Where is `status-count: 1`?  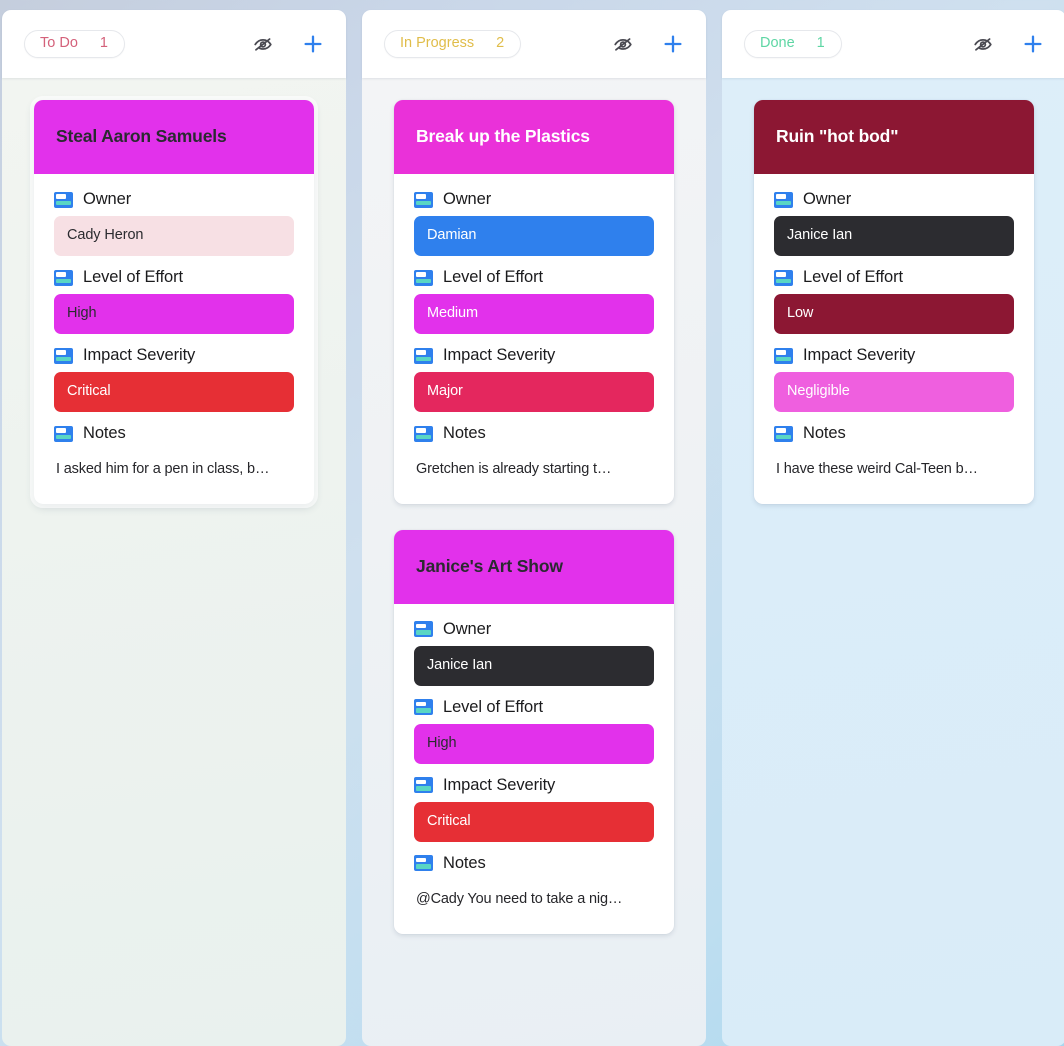
status-count: 1 is located at coordinates (103, 42).